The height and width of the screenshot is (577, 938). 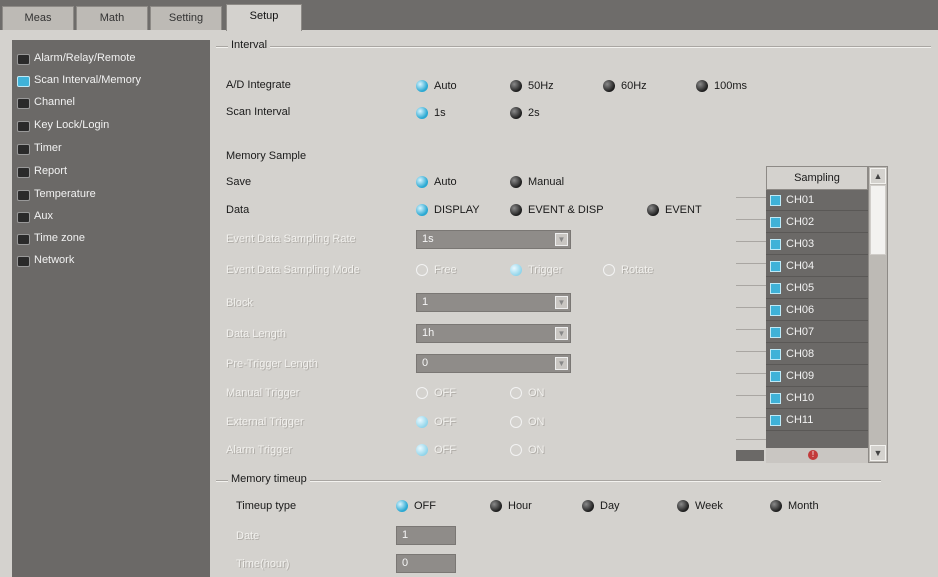 What do you see at coordinates (527, 422) in the screenshot?
I see `external-trigger-on-radio: ON` at bounding box center [527, 422].